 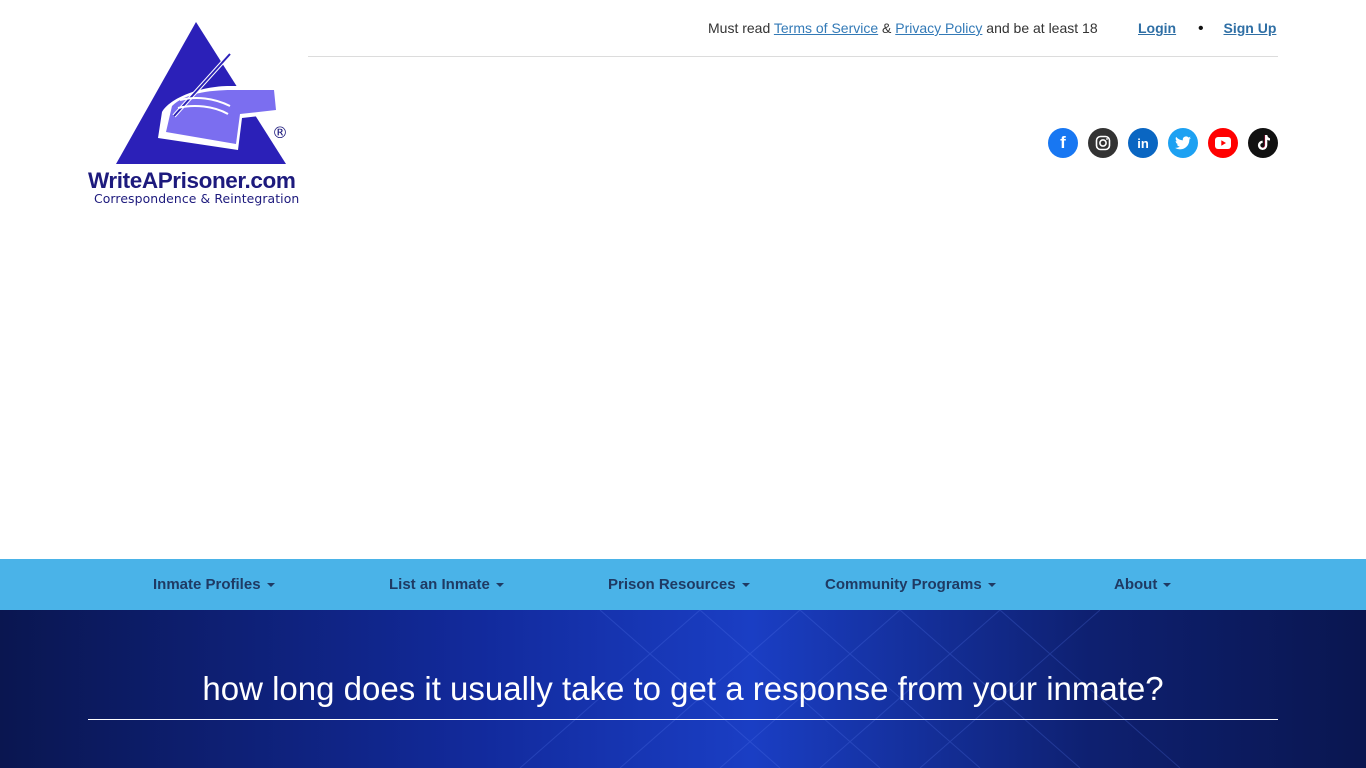 I want to click on linkedin-icon: in, so click(x=1143, y=143).